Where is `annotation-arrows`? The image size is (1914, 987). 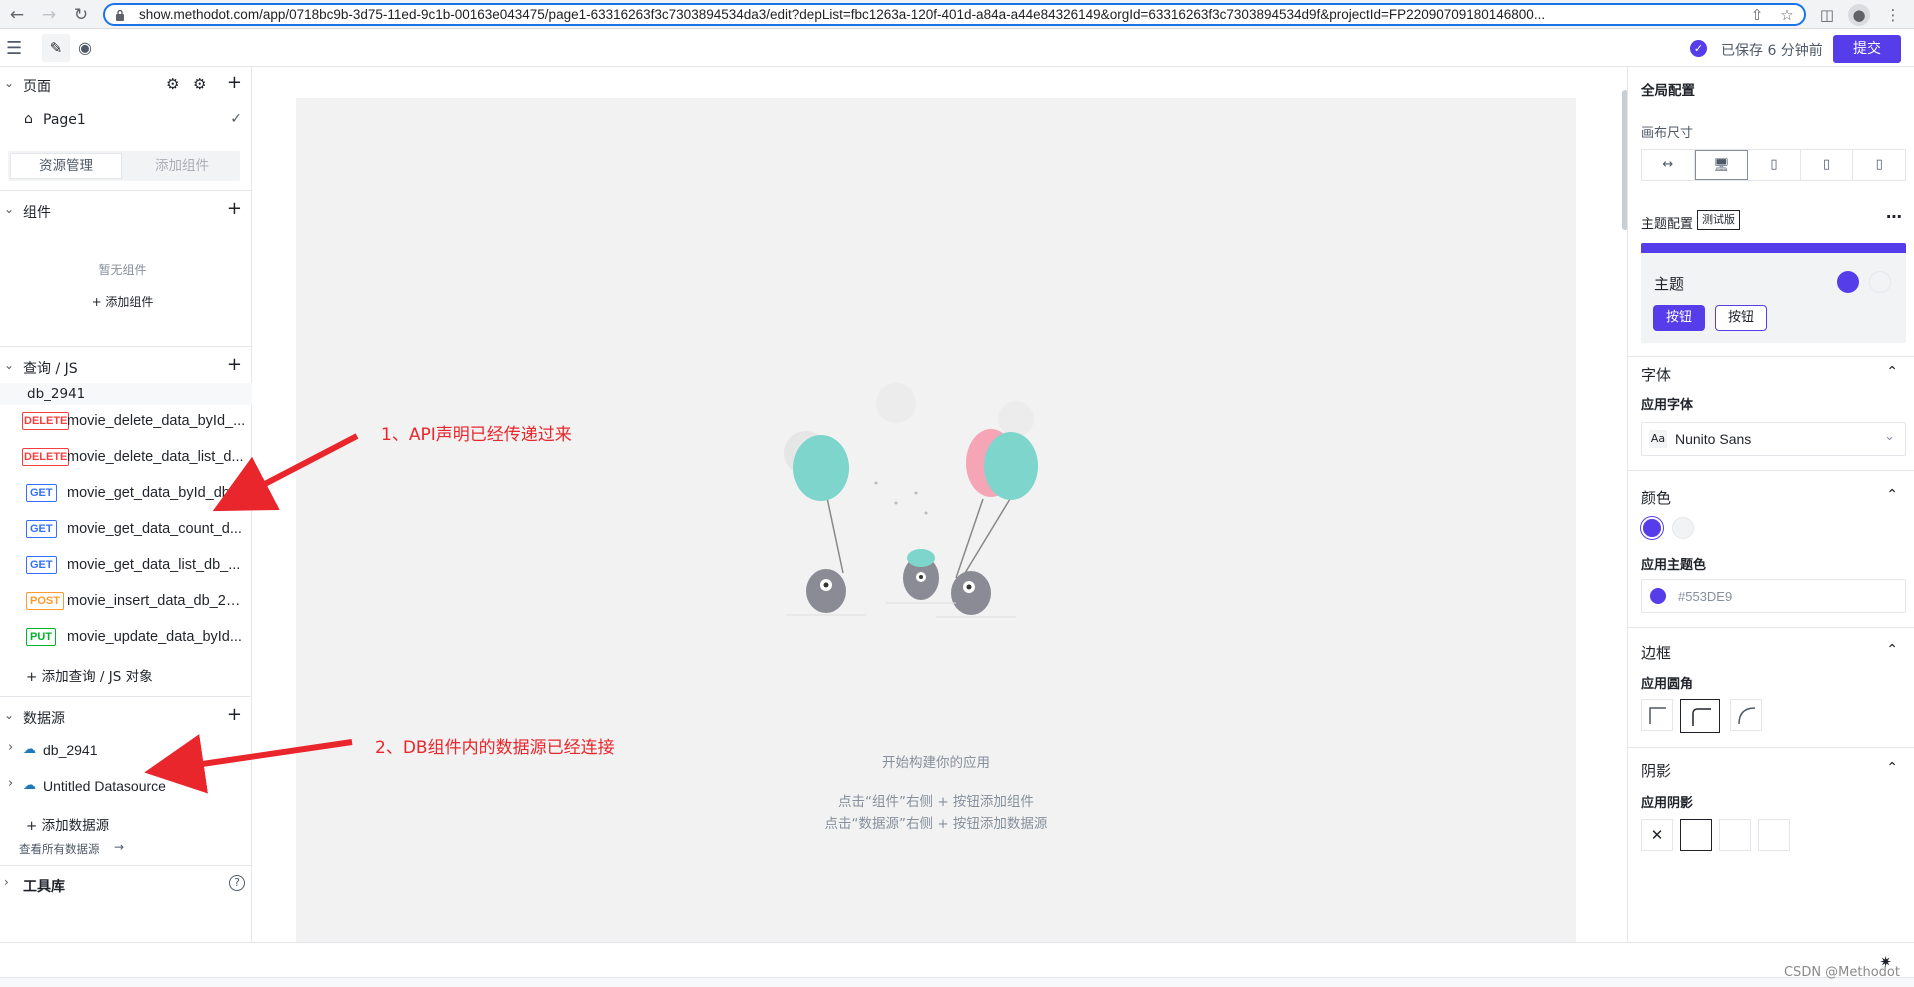 annotation-arrows is located at coordinates (251, 613).